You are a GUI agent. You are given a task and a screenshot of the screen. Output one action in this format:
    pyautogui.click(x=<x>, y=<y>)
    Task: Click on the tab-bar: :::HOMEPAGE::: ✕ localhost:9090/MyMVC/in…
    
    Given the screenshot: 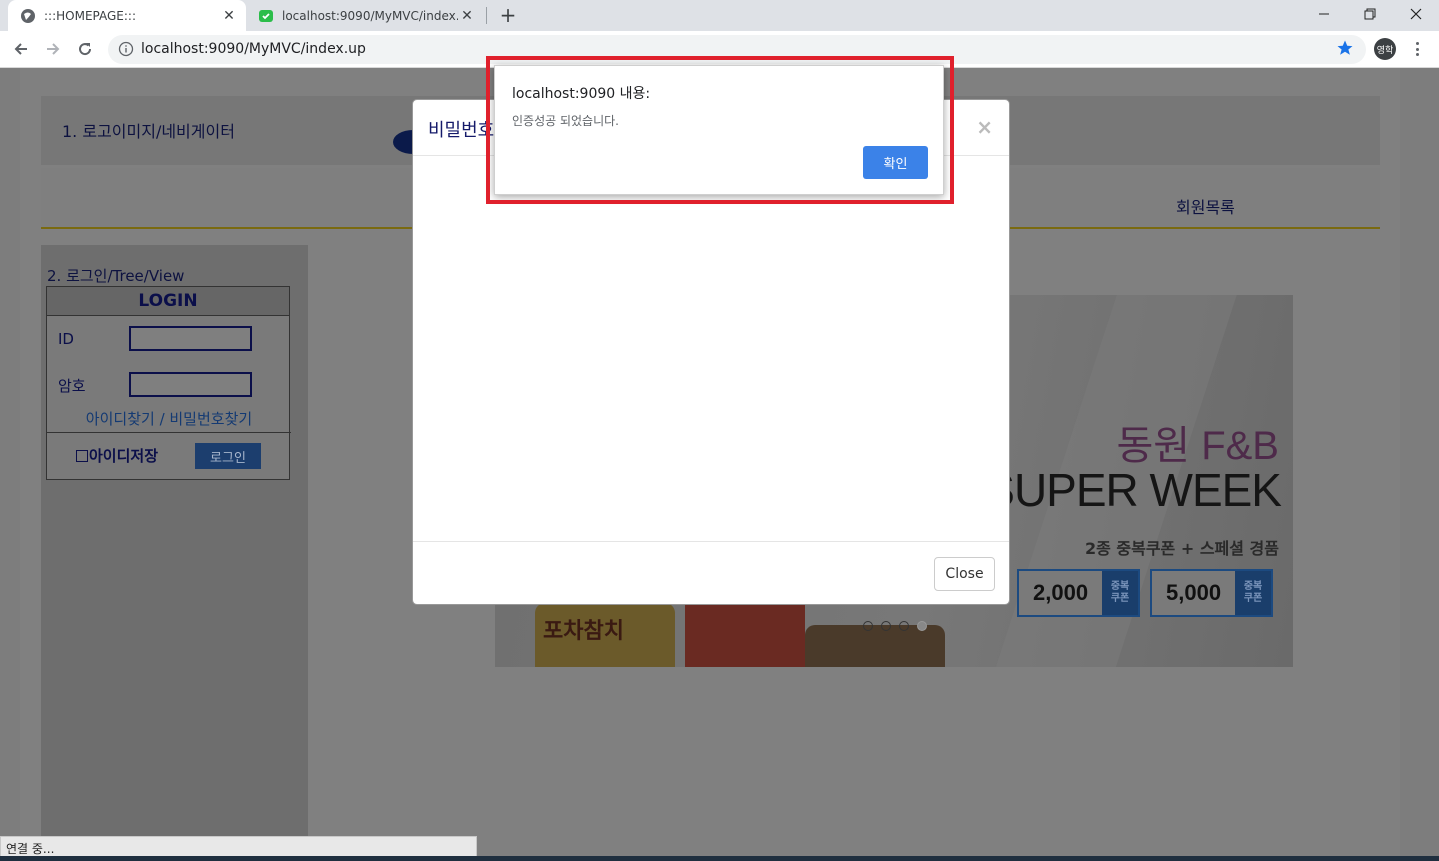 What is the action you would take?
    pyautogui.click(x=719, y=15)
    